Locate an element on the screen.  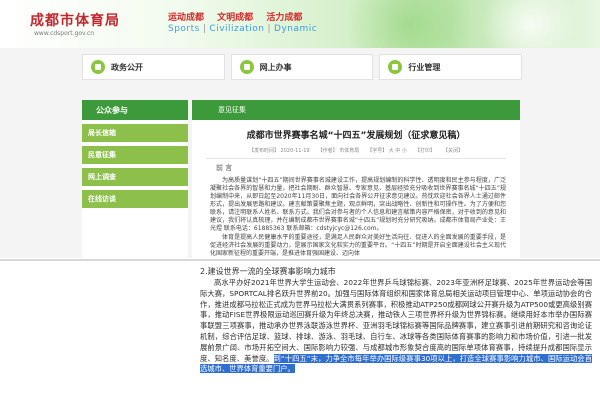
meta-author: 【作者】 市体育局 is located at coordinates (338, 151).